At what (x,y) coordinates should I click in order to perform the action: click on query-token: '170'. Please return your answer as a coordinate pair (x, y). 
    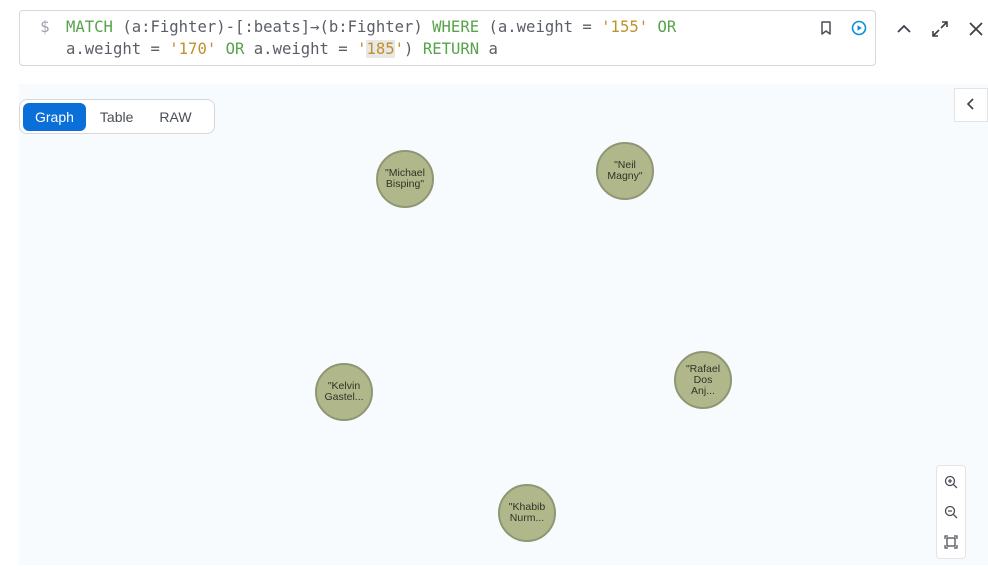
    Looking at the image, I should click on (193, 49).